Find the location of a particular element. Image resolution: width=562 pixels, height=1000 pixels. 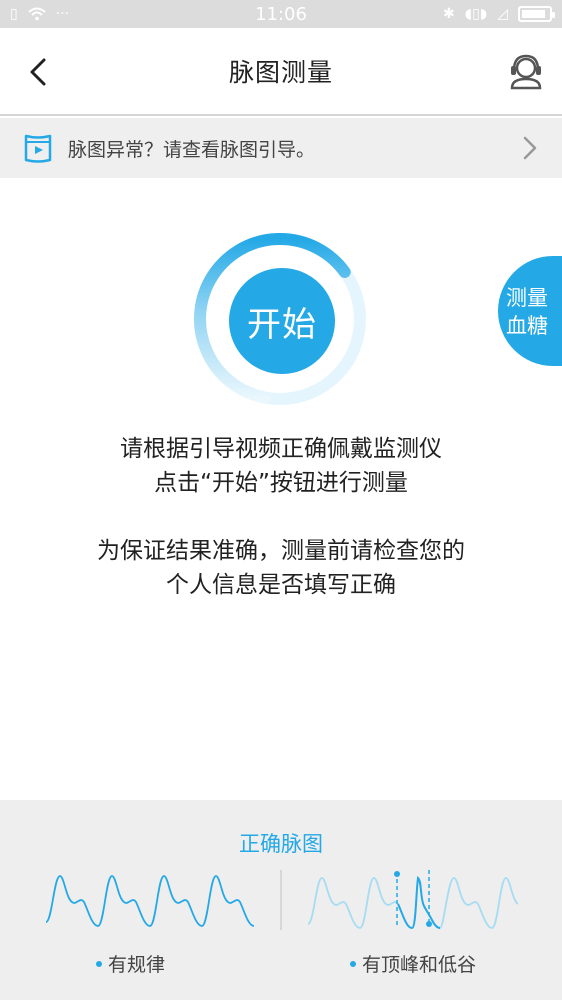

peak-valley-caption: 有顶峰和低谷 is located at coordinates (413, 963).